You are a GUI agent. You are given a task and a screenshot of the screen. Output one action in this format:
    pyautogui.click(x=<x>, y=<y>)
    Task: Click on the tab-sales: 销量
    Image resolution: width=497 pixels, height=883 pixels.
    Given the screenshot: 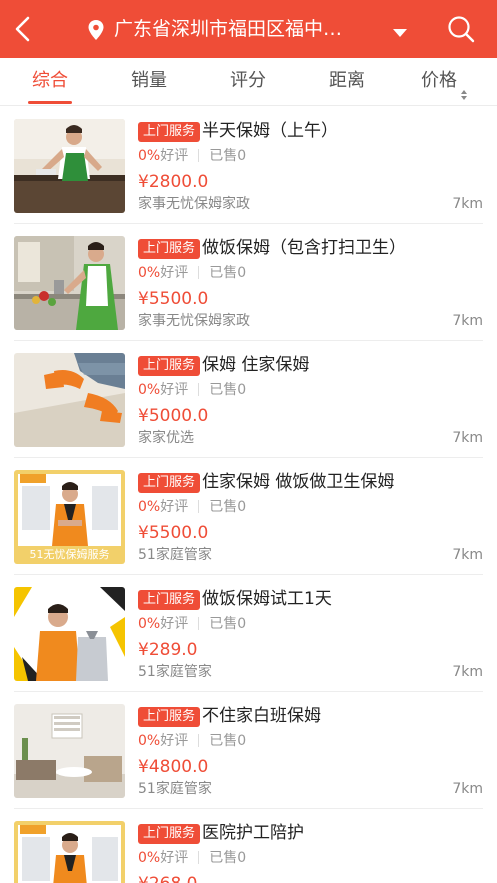 What is the action you would take?
    pyautogui.click(x=149, y=81)
    